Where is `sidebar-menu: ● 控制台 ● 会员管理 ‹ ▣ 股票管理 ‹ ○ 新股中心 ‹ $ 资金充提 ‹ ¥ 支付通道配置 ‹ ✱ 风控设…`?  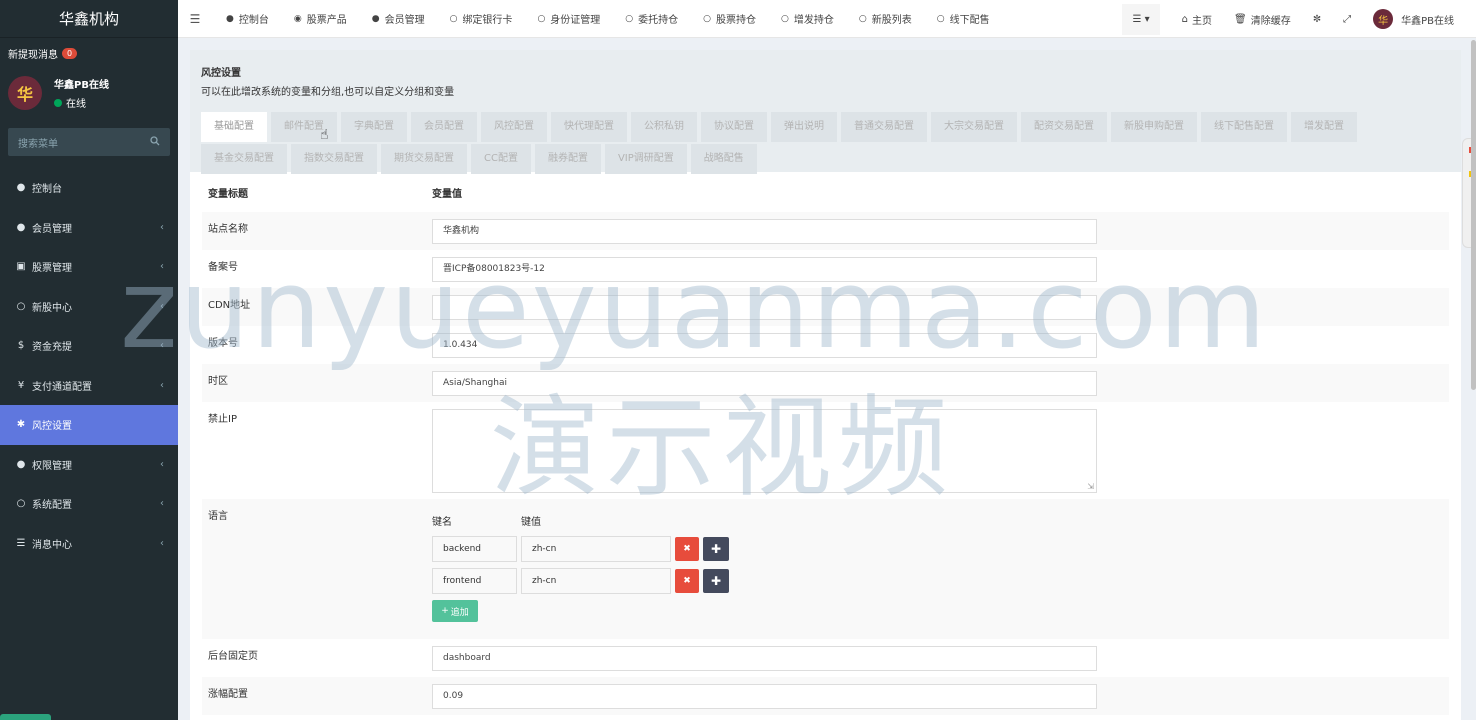 sidebar-menu: ● 控制台 ● 会员管理 ‹ ▣ 股票管理 ‹ ○ 新股中心 ‹ $ 资金充提 ‹ ¥ 支付通道配置 ‹ ✱ 风控设… is located at coordinates (89, 365).